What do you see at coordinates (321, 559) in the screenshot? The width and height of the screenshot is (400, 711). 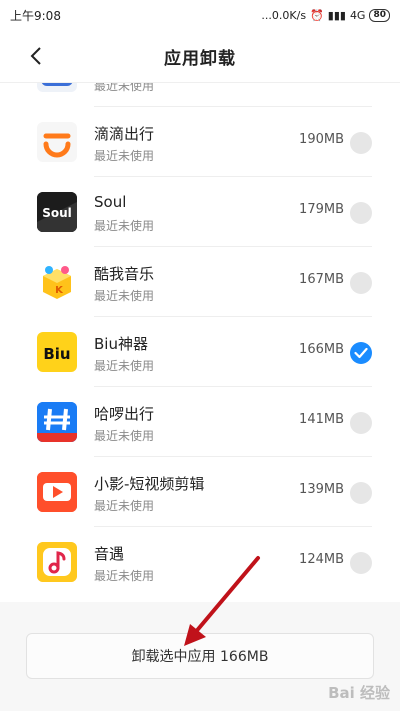 I see `app-size: 124MB` at bounding box center [321, 559].